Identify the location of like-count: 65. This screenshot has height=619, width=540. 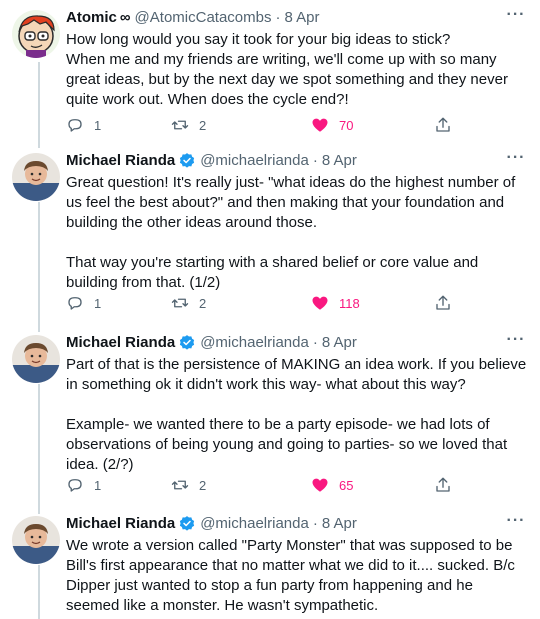
(346, 485).